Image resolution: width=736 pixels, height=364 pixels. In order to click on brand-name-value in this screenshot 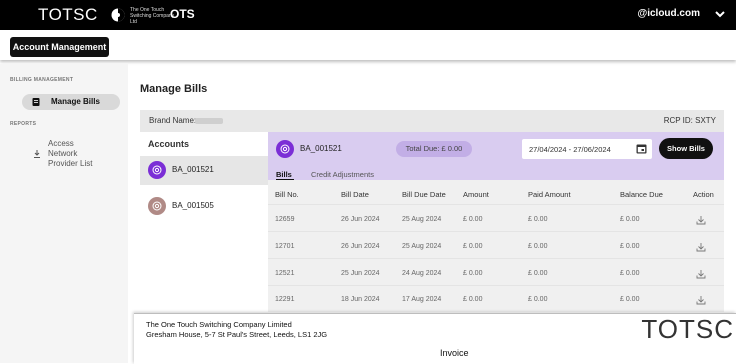, I will do `click(209, 121)`.